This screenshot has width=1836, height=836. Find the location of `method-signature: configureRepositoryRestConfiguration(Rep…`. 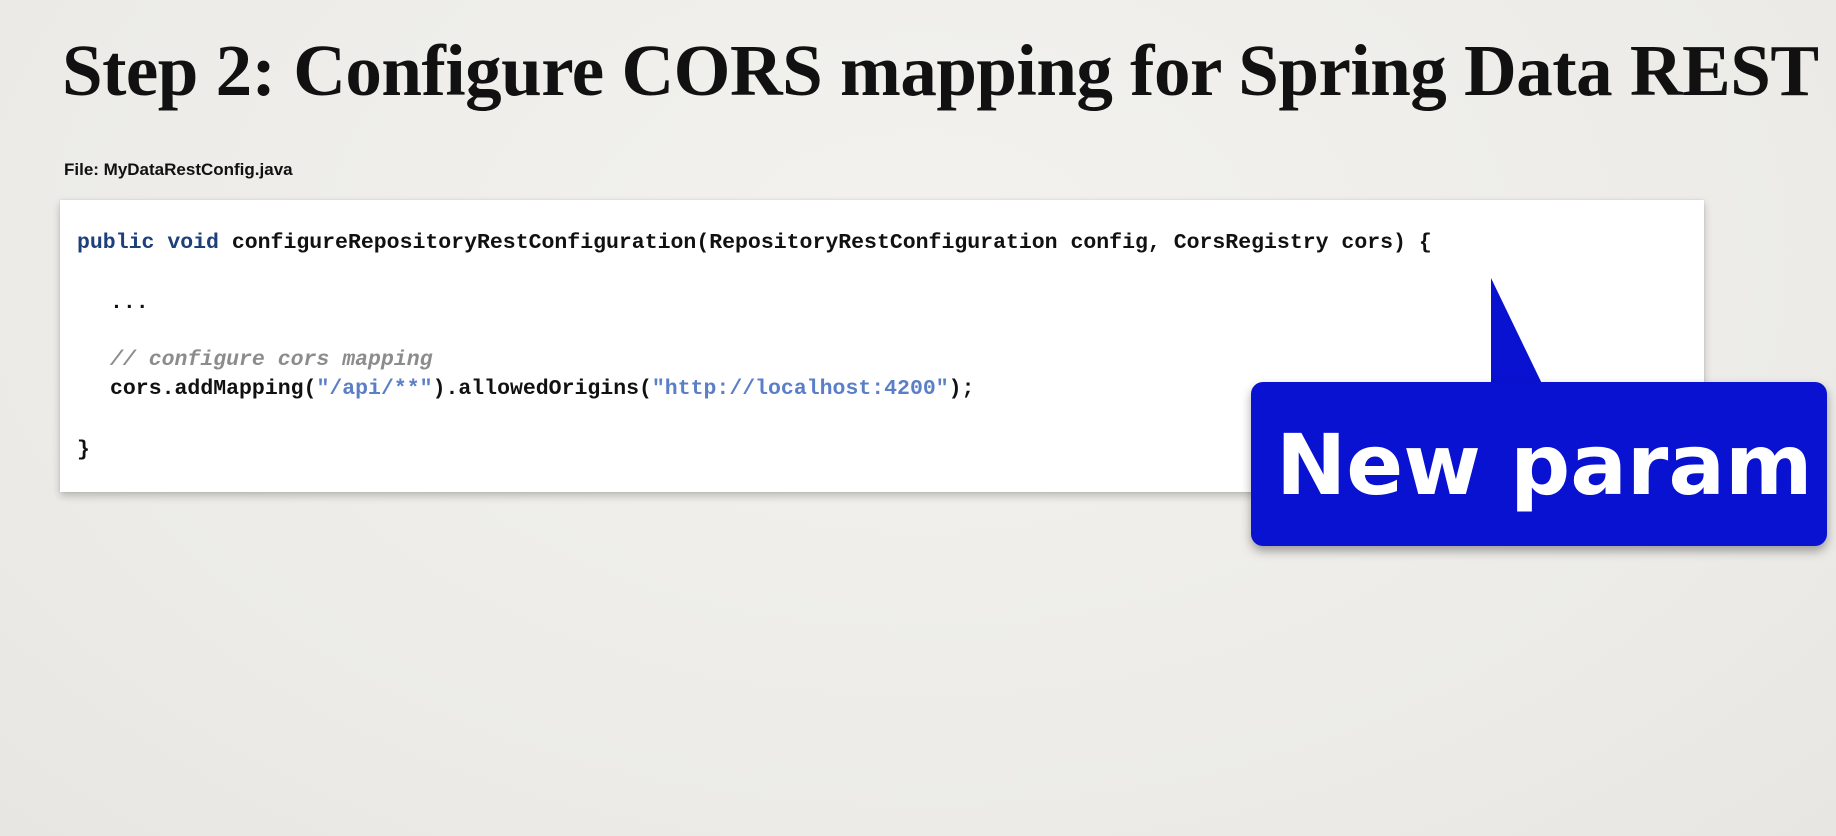

method-signature: configureRepositoryRestConfiguration(Rep… is located at coordinates (831, 243).